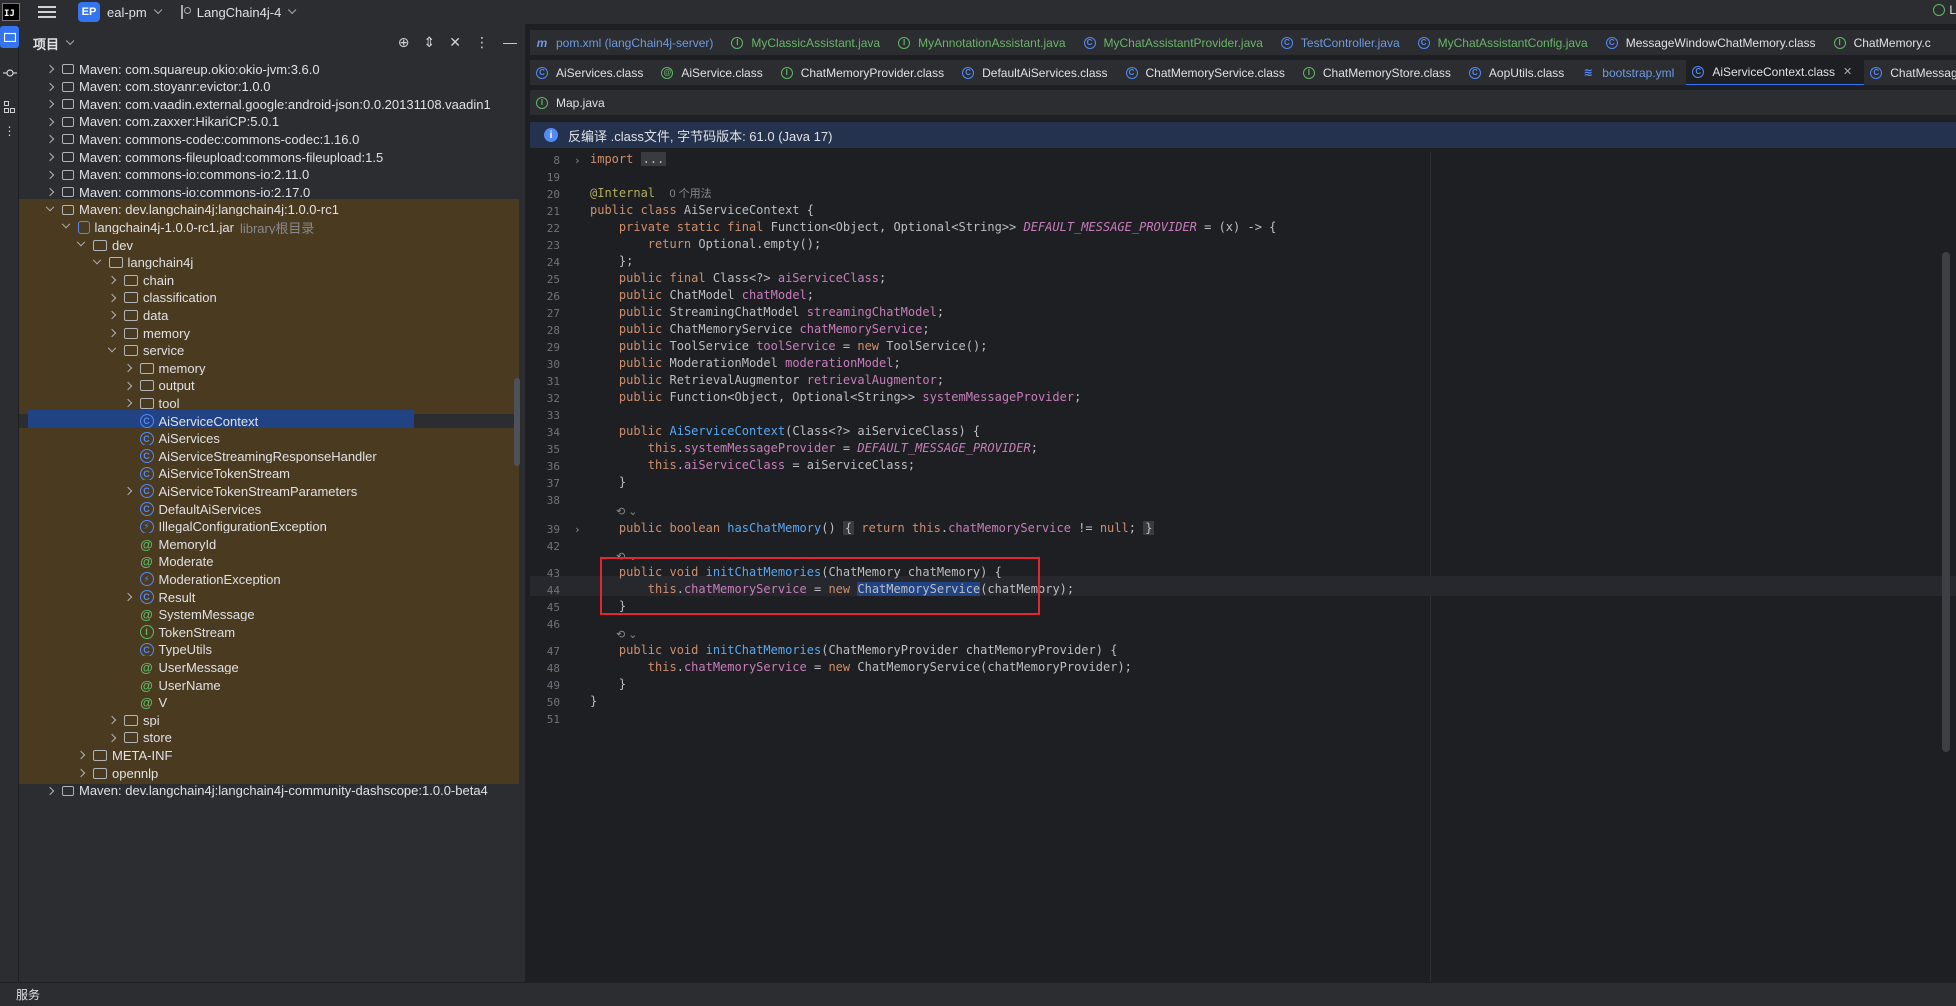 The image size is (1956, 1006). I want to click on structure-tool-button, so click(9, 107).